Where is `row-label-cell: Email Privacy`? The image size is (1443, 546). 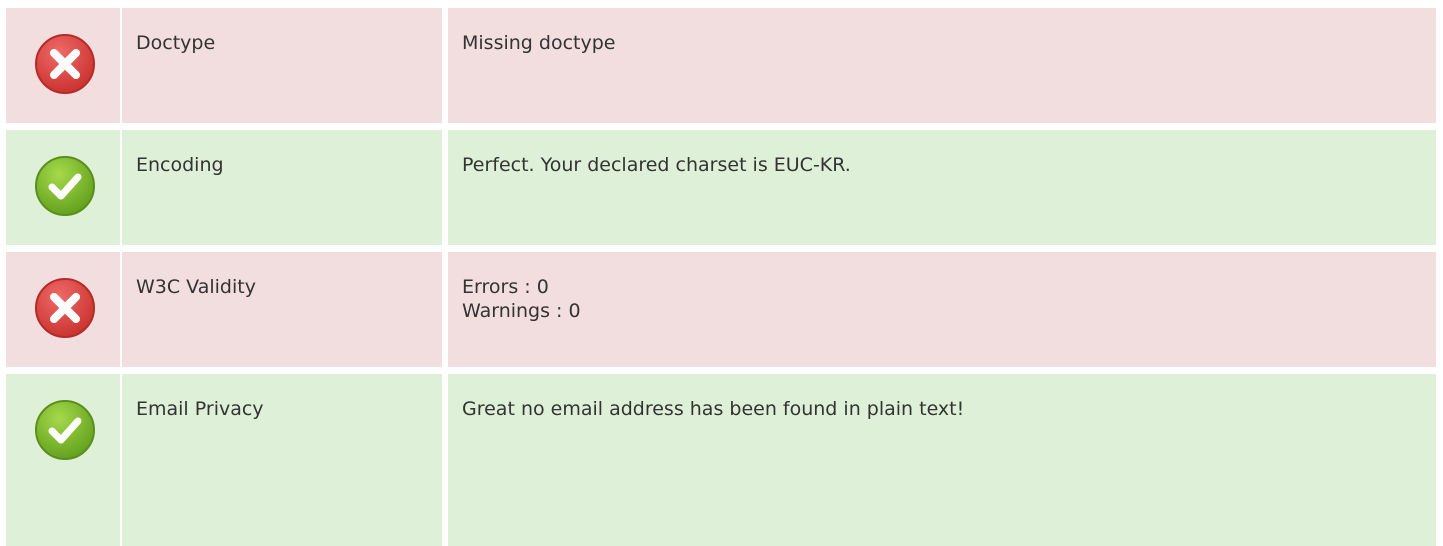 row-label-cell: Email Privacy is located at coordinates (282, 460).